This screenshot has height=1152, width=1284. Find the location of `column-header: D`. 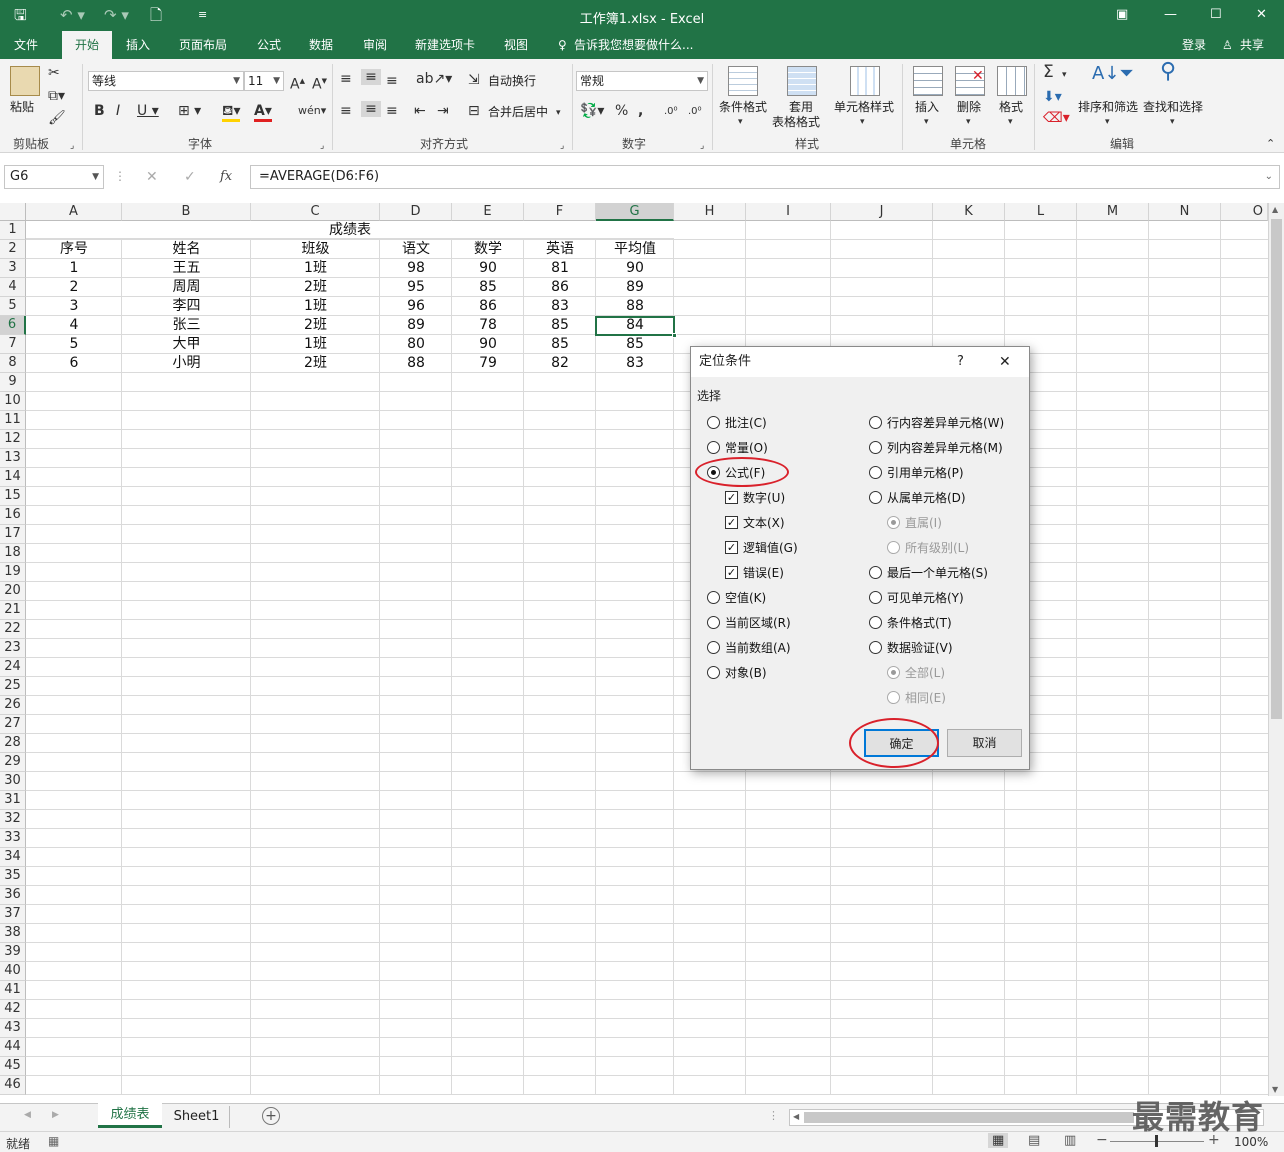

column-header: D is located at coordinates (416, 212).